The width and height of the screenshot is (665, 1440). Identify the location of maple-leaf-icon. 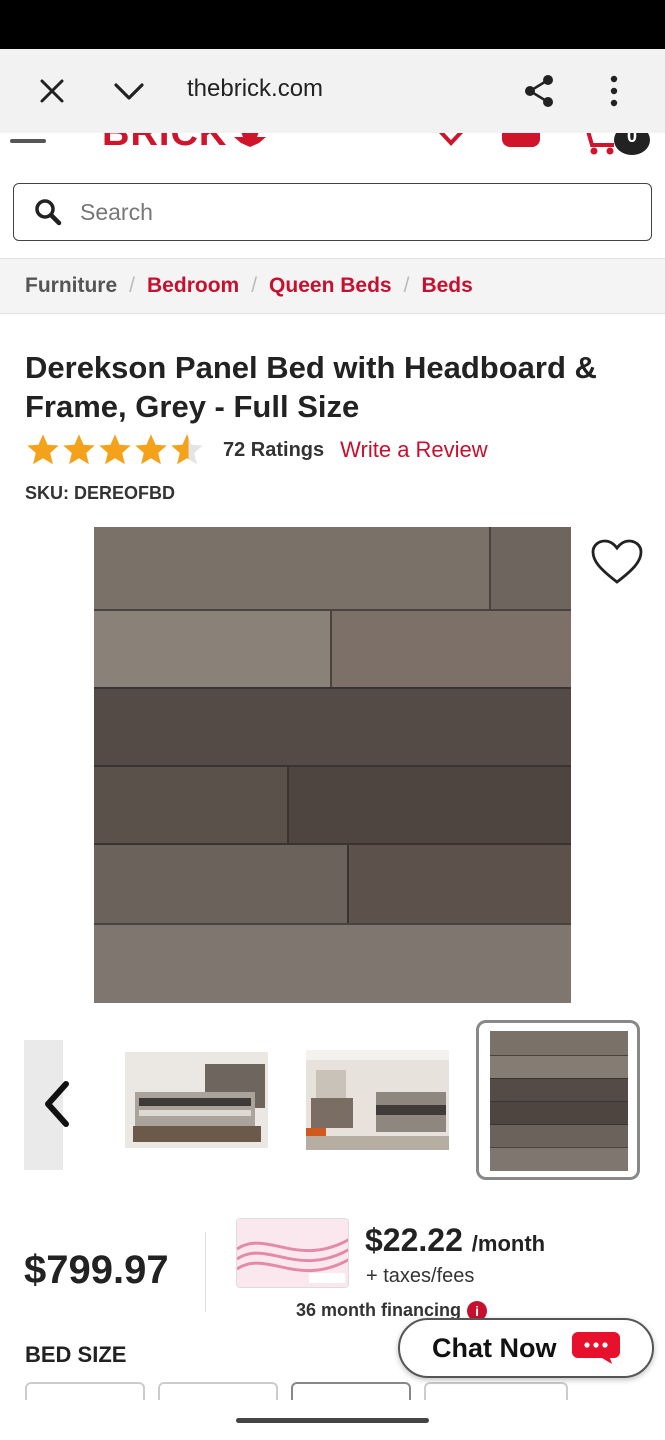
(250, 140).